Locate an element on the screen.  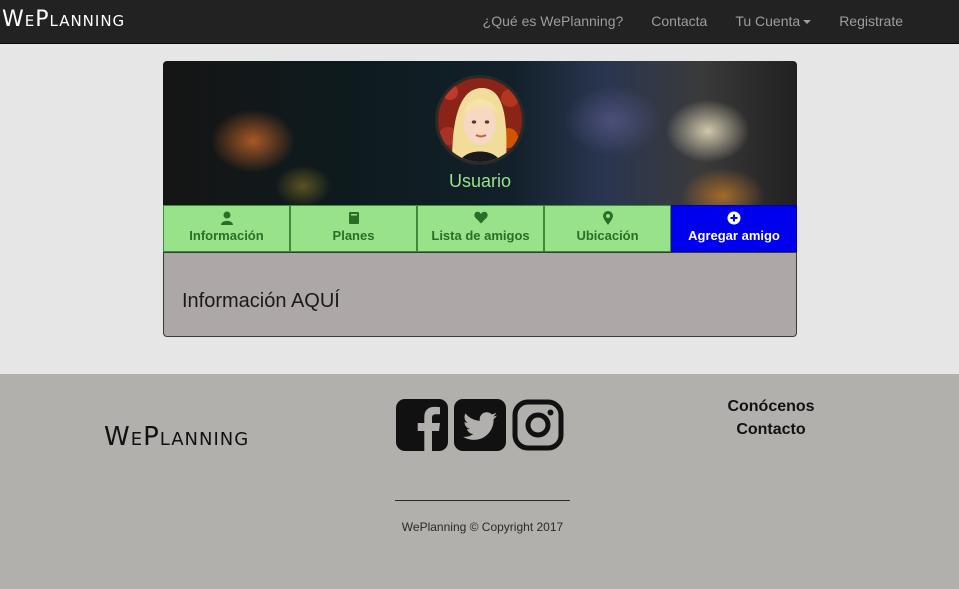
nav-dropdown-account: Tu Cuenta is located at coordinates (773, 22).